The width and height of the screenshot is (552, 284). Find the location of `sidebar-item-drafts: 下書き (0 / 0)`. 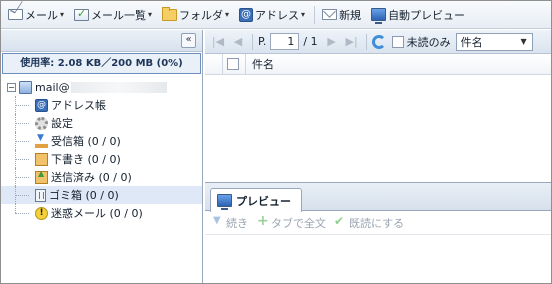

sidebar-item-drafts: 下書き (0 / 0) is located at coordinates (101, 159).